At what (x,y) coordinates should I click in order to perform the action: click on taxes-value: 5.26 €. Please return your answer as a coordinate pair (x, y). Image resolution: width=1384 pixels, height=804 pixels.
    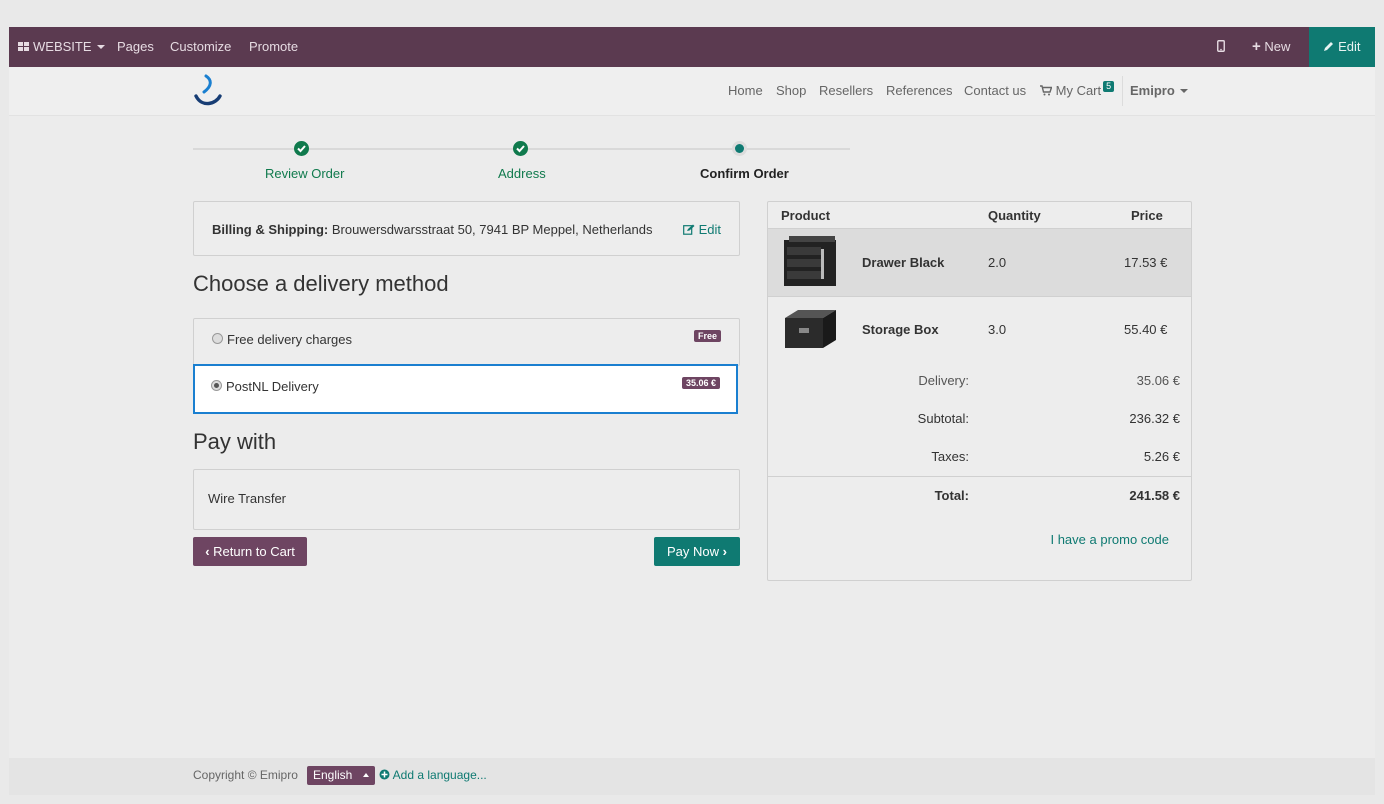
    Looking at the image, I should click on (1161, 456).